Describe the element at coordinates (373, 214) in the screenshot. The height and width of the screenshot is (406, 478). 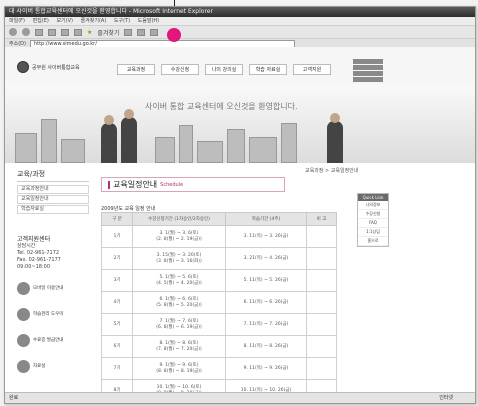
I see `quick-box-item: 수강신청` at that location.